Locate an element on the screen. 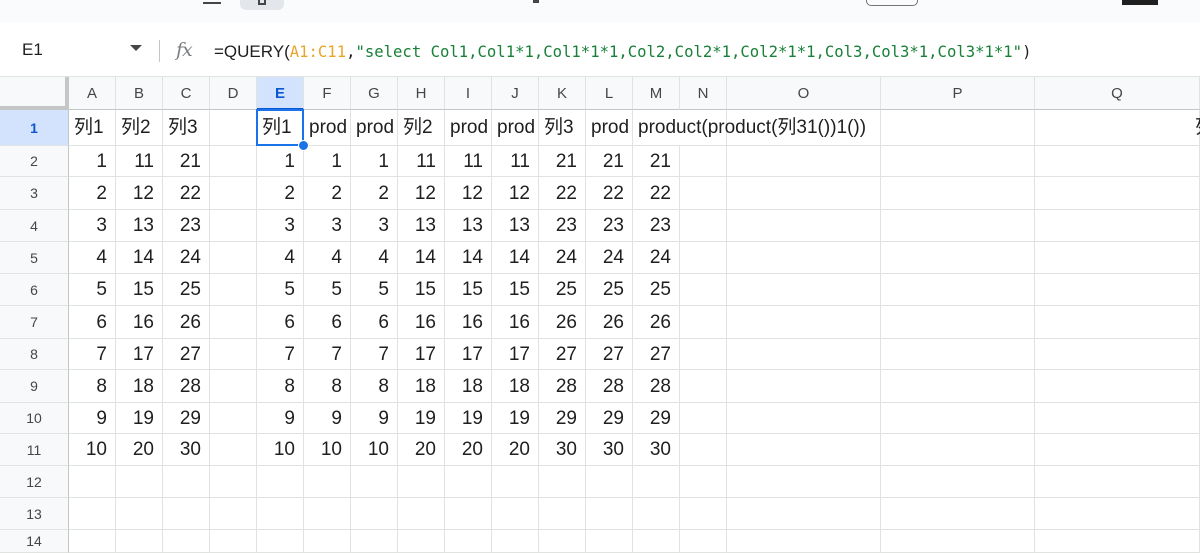 The width and height of the screenshot is (1200, 553). cell-n8 is located at coordinates (703, 354).